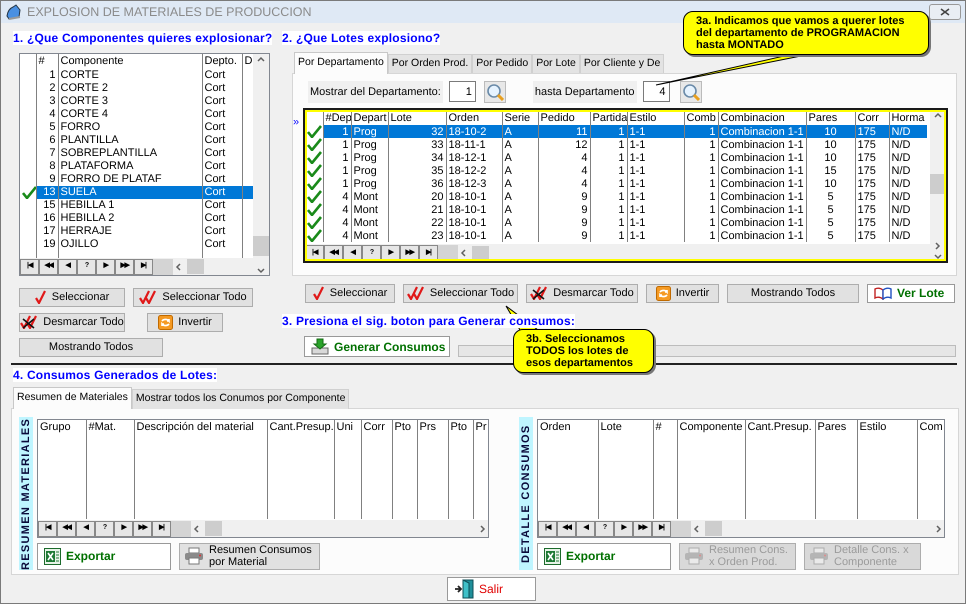 Image resolution: width=966 pixels, height=604 pixels. What do you see at coordinates (430, 64) in the screenshot?
I see `tab: Por Orden Prod.` at bounding box center [430, 64].